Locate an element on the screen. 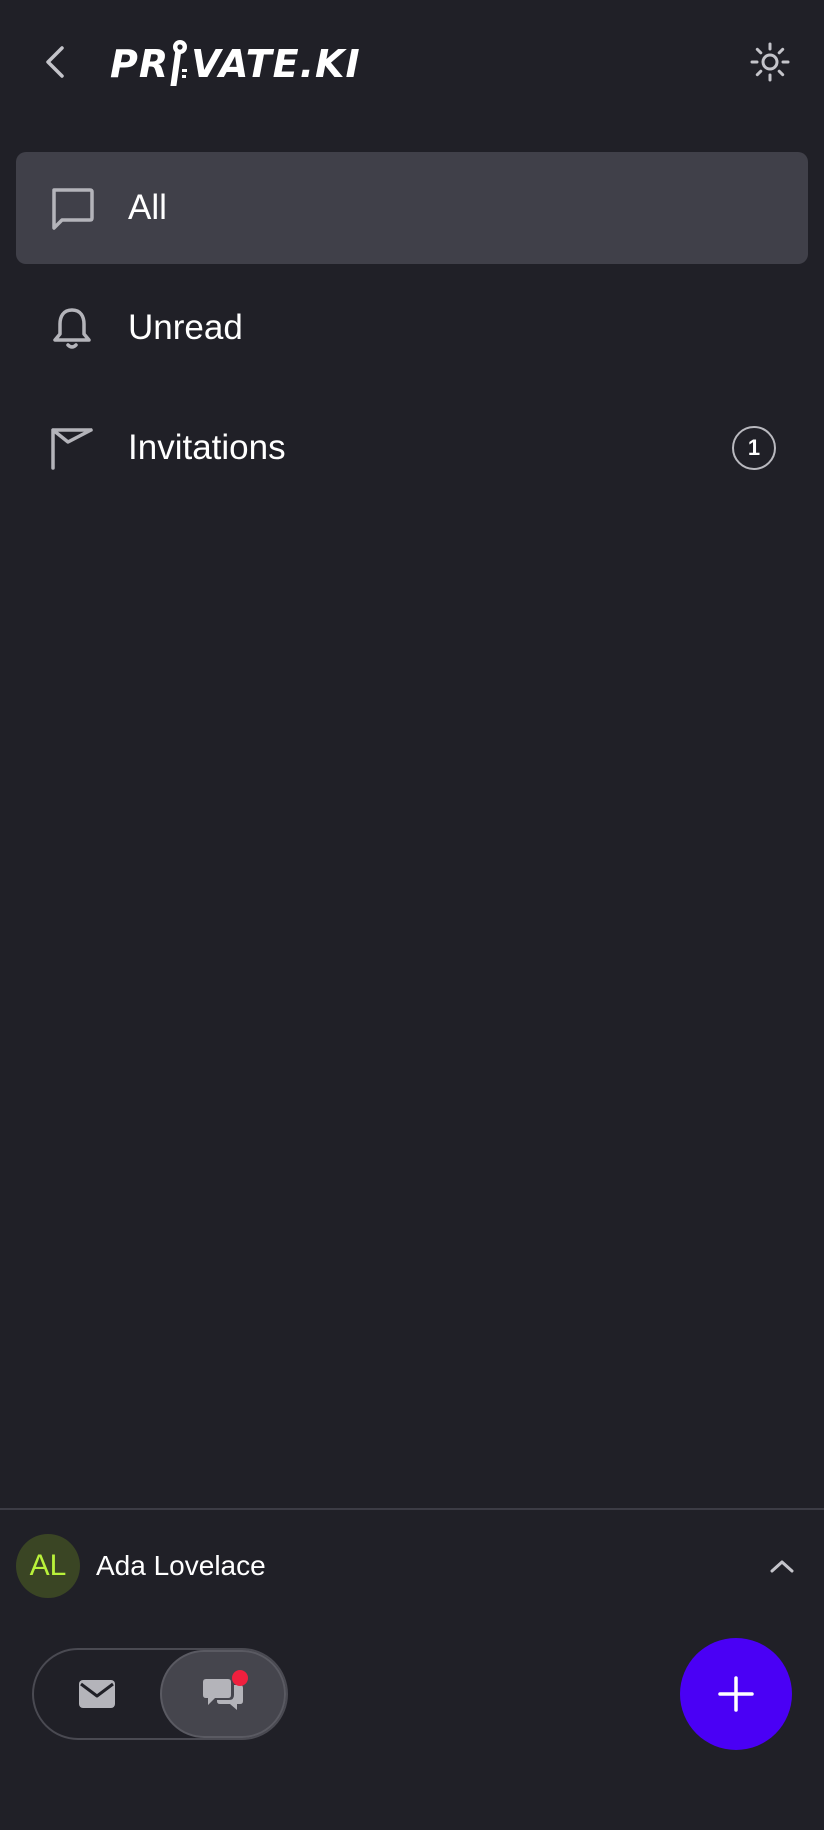  mode-switch is located at coordinates (160, 1694).